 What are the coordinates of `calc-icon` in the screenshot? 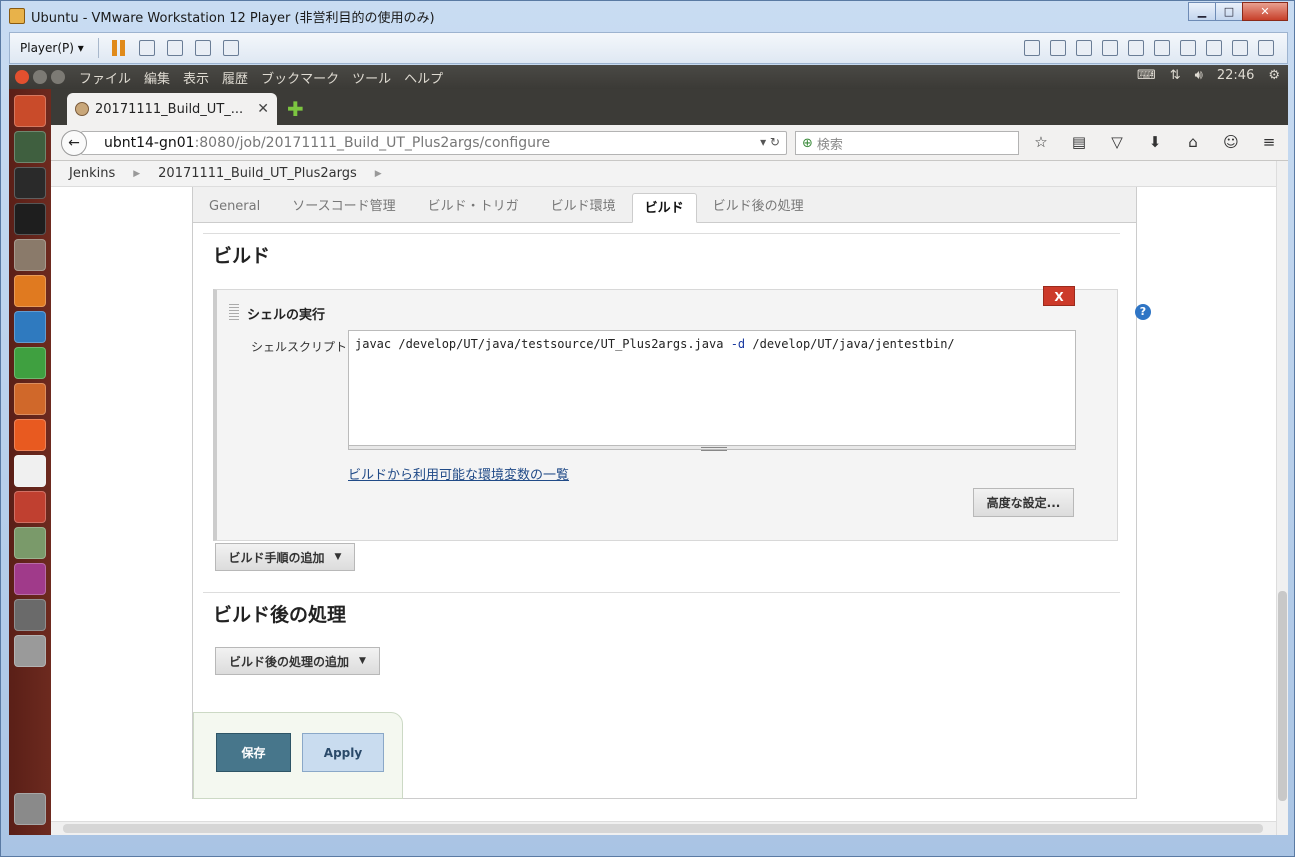 It's located at (30, 363).